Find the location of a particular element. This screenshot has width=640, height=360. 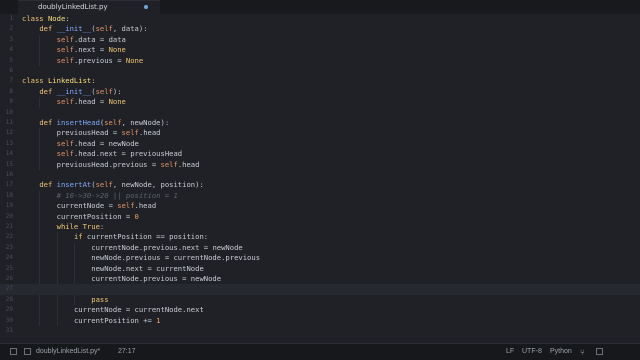

code-line: 23 currentNode.previous.next = newNode is located at coordinates (320, 248).